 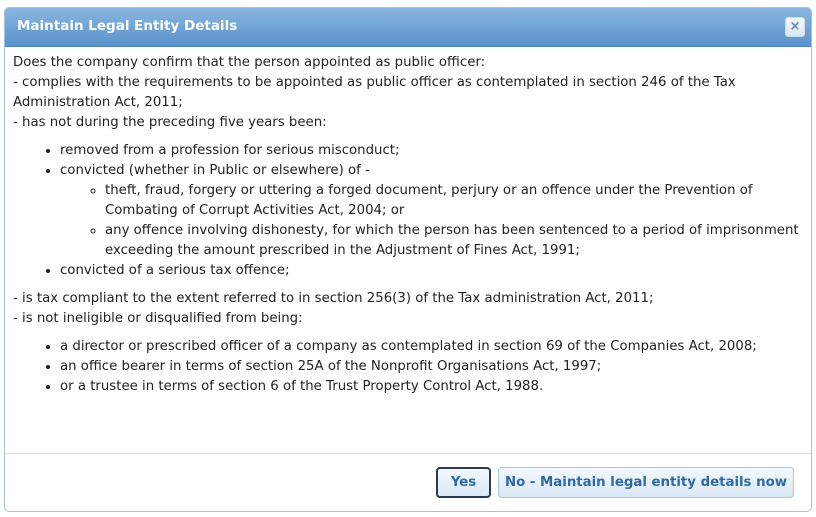 I want to click on close-button: ×, so click(x=795, y=27).